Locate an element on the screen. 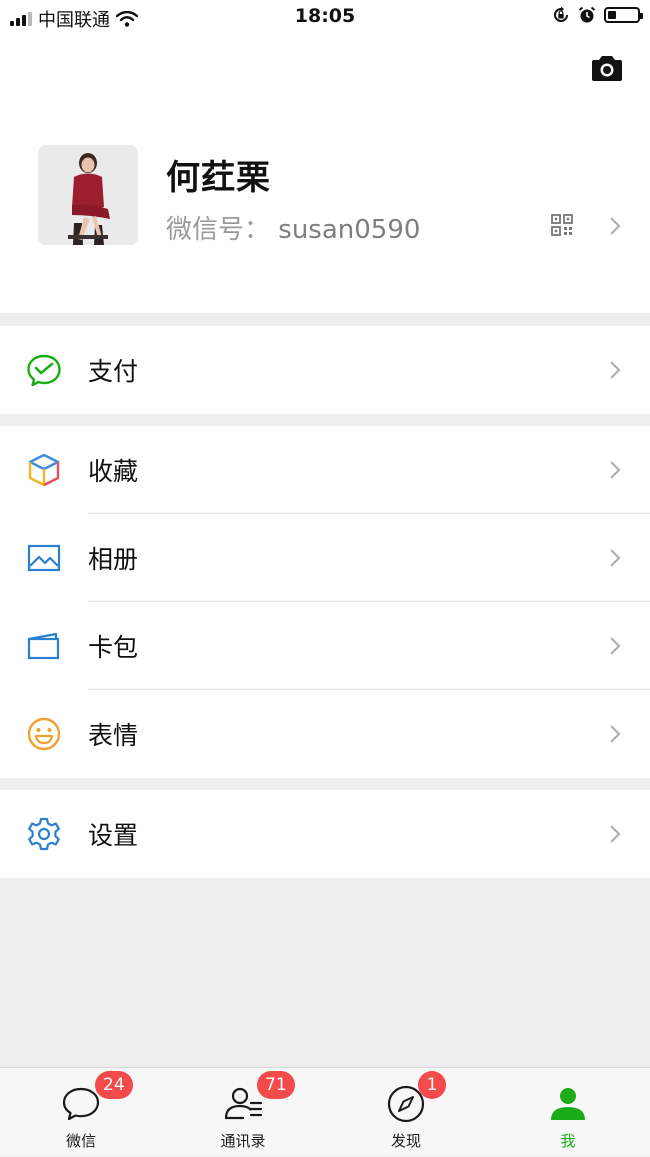 The height and width of the screenshot is (1157, 650). menu-label-cards: 卡包 is located at coordinates (113, 647).